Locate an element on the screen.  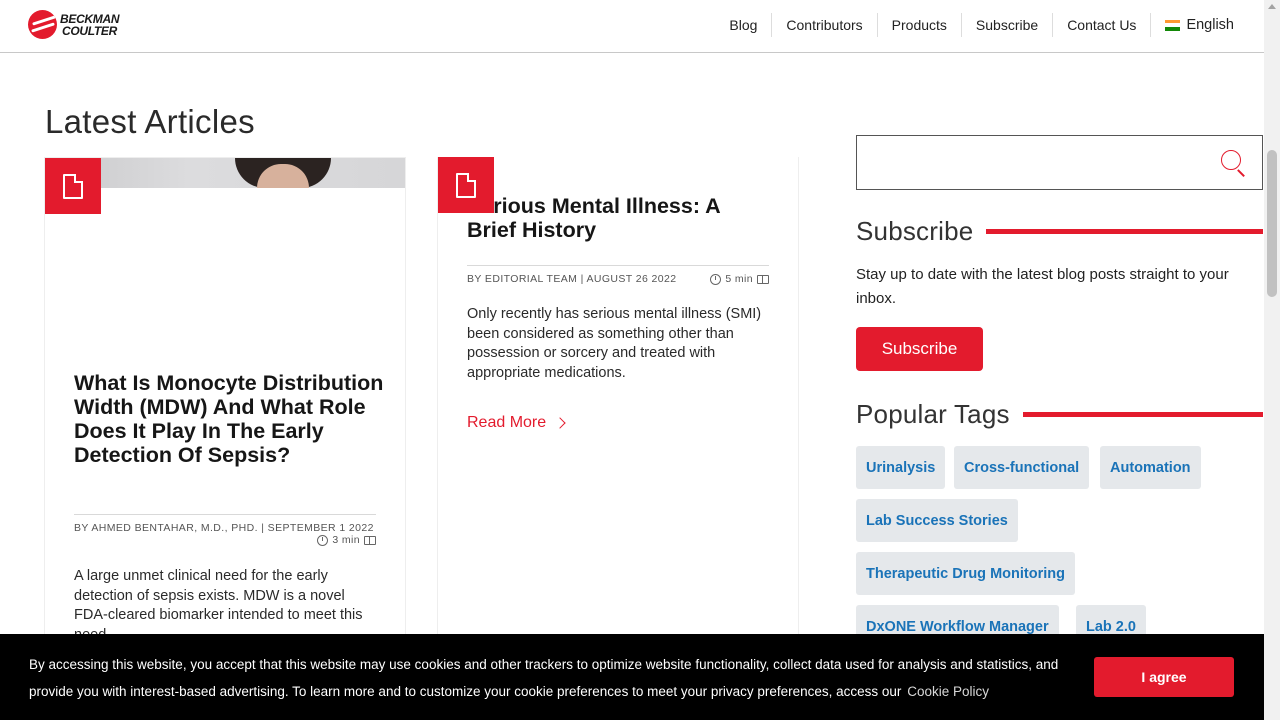
article-title: Serious Mental Illness: A Brief History is located at coordinates (617, 218).